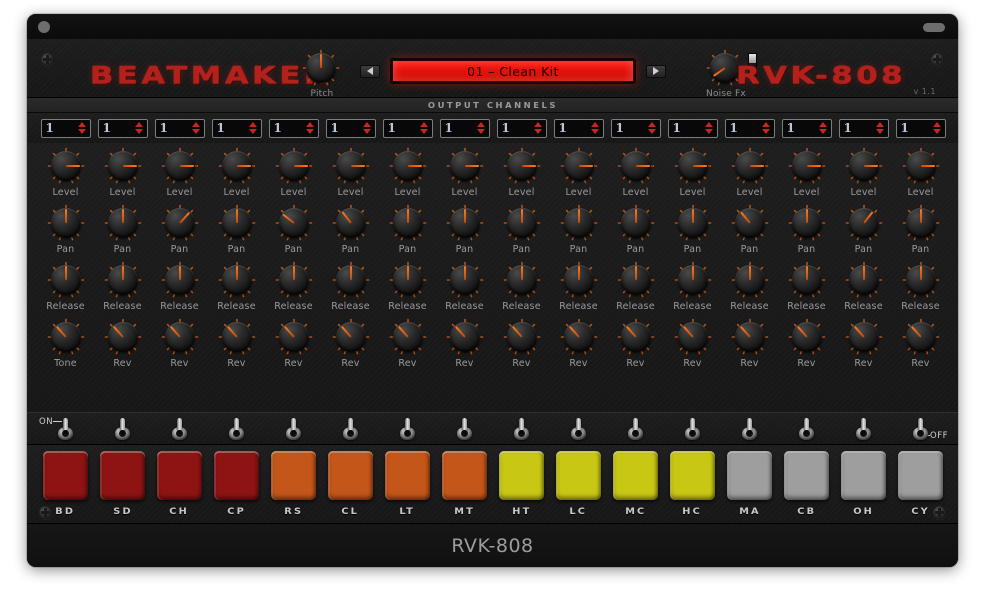  I want to click on close-icon, so click(44, 27).